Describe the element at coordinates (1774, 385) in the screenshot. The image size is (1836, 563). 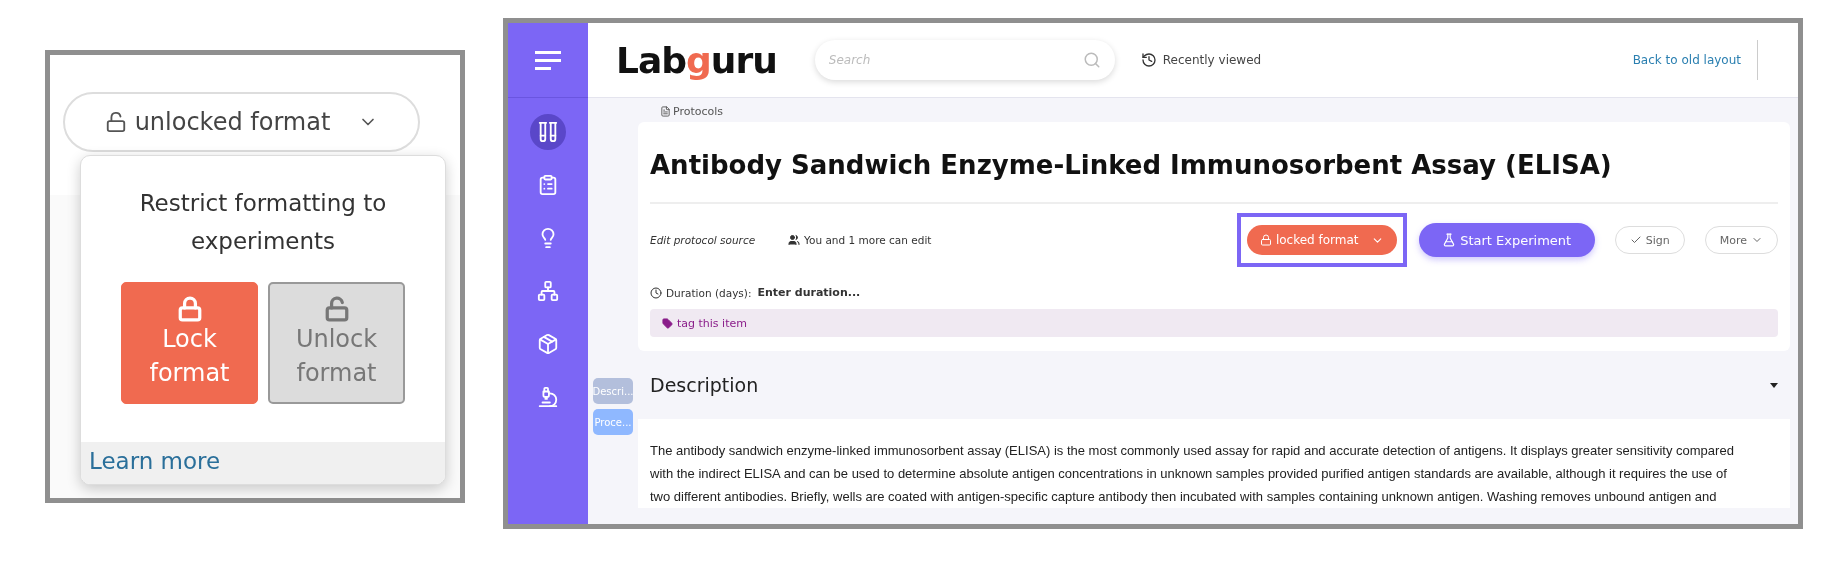
I see `caret-icon` at that location.